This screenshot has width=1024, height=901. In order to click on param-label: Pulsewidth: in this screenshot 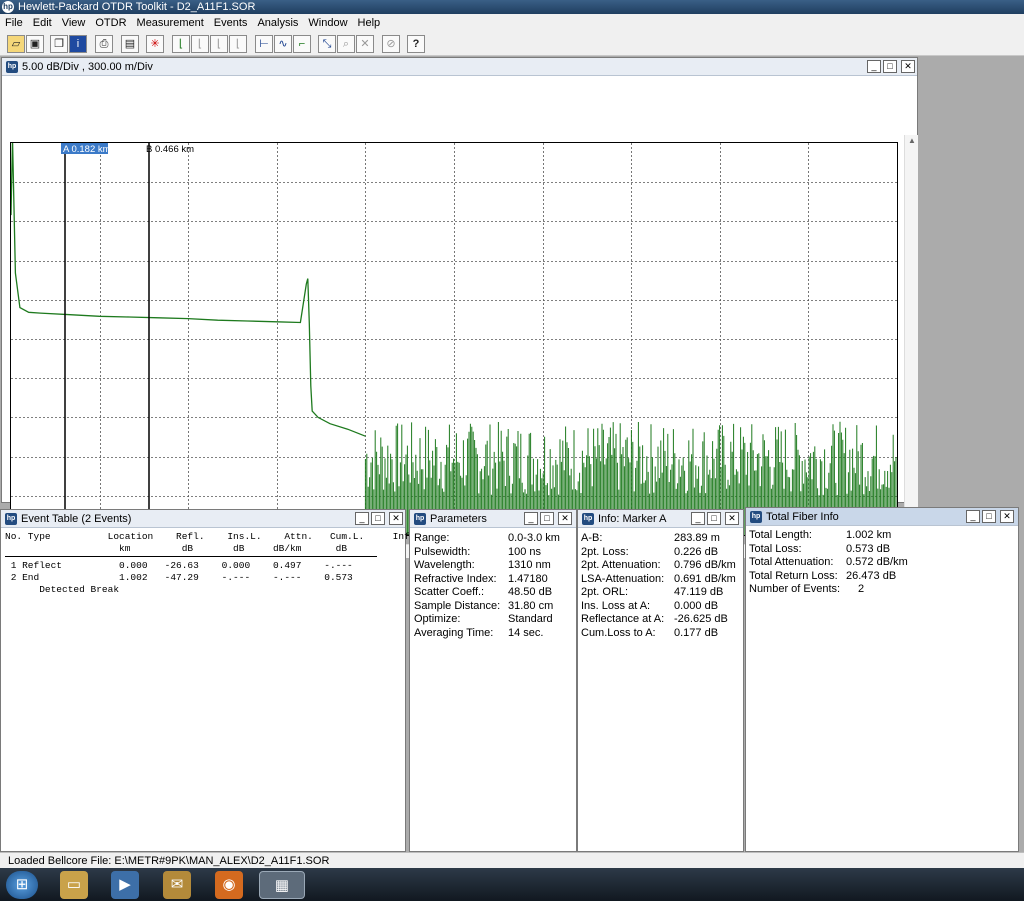, I will do `click(442, 551)`.